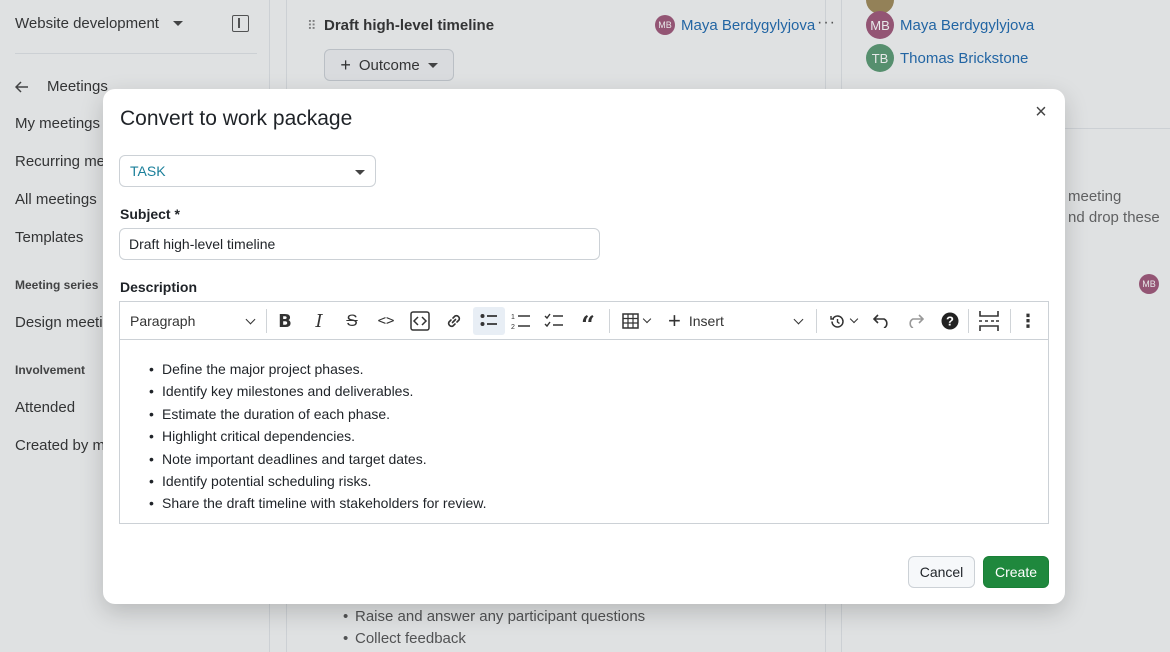 The width and height of the screenshot is (1170, 652). What do you see at coordinates (359, 244) in the screenshot?
I see `subject-field` at bounding box center [359, 244].